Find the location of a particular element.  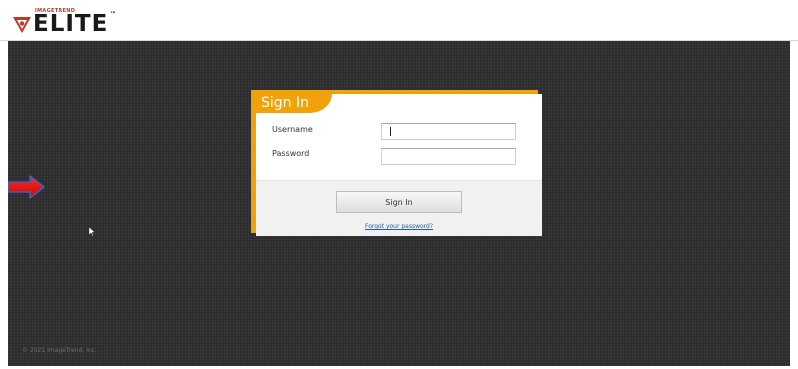

password-label: Password is located at coordinates (291, 153).